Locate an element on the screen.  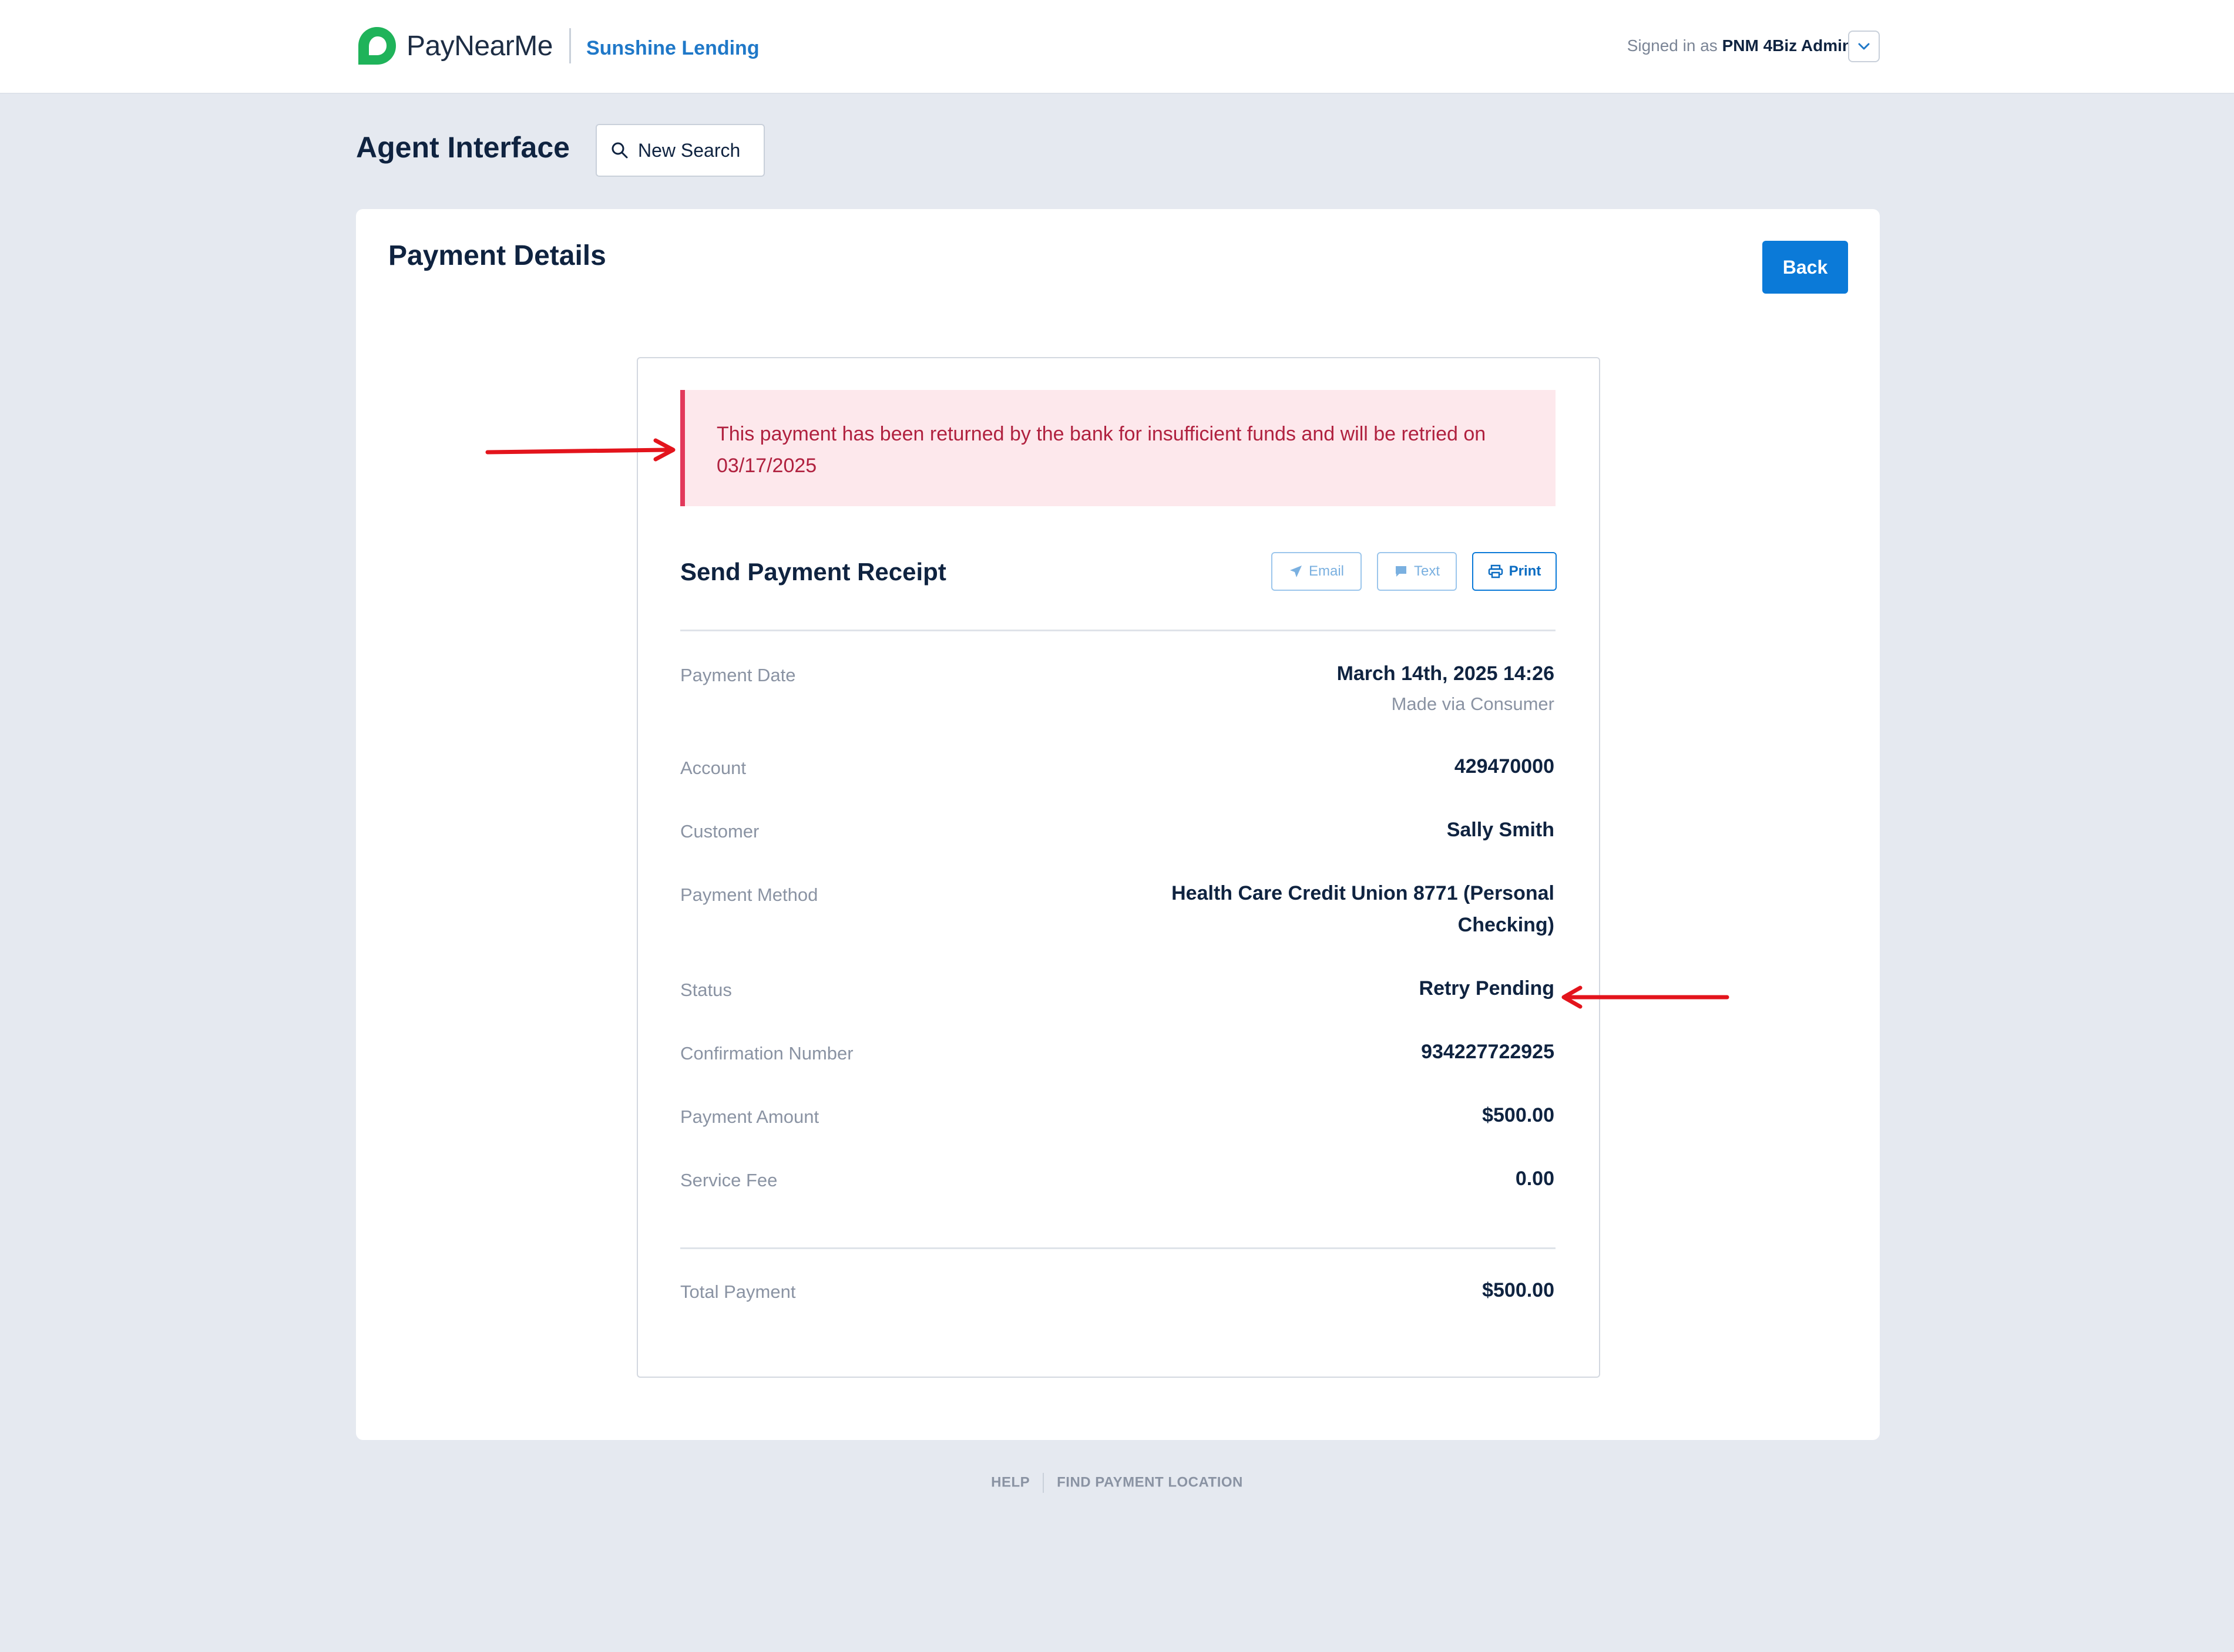
chevron-down-icon is located at coordinates (1864, 46).